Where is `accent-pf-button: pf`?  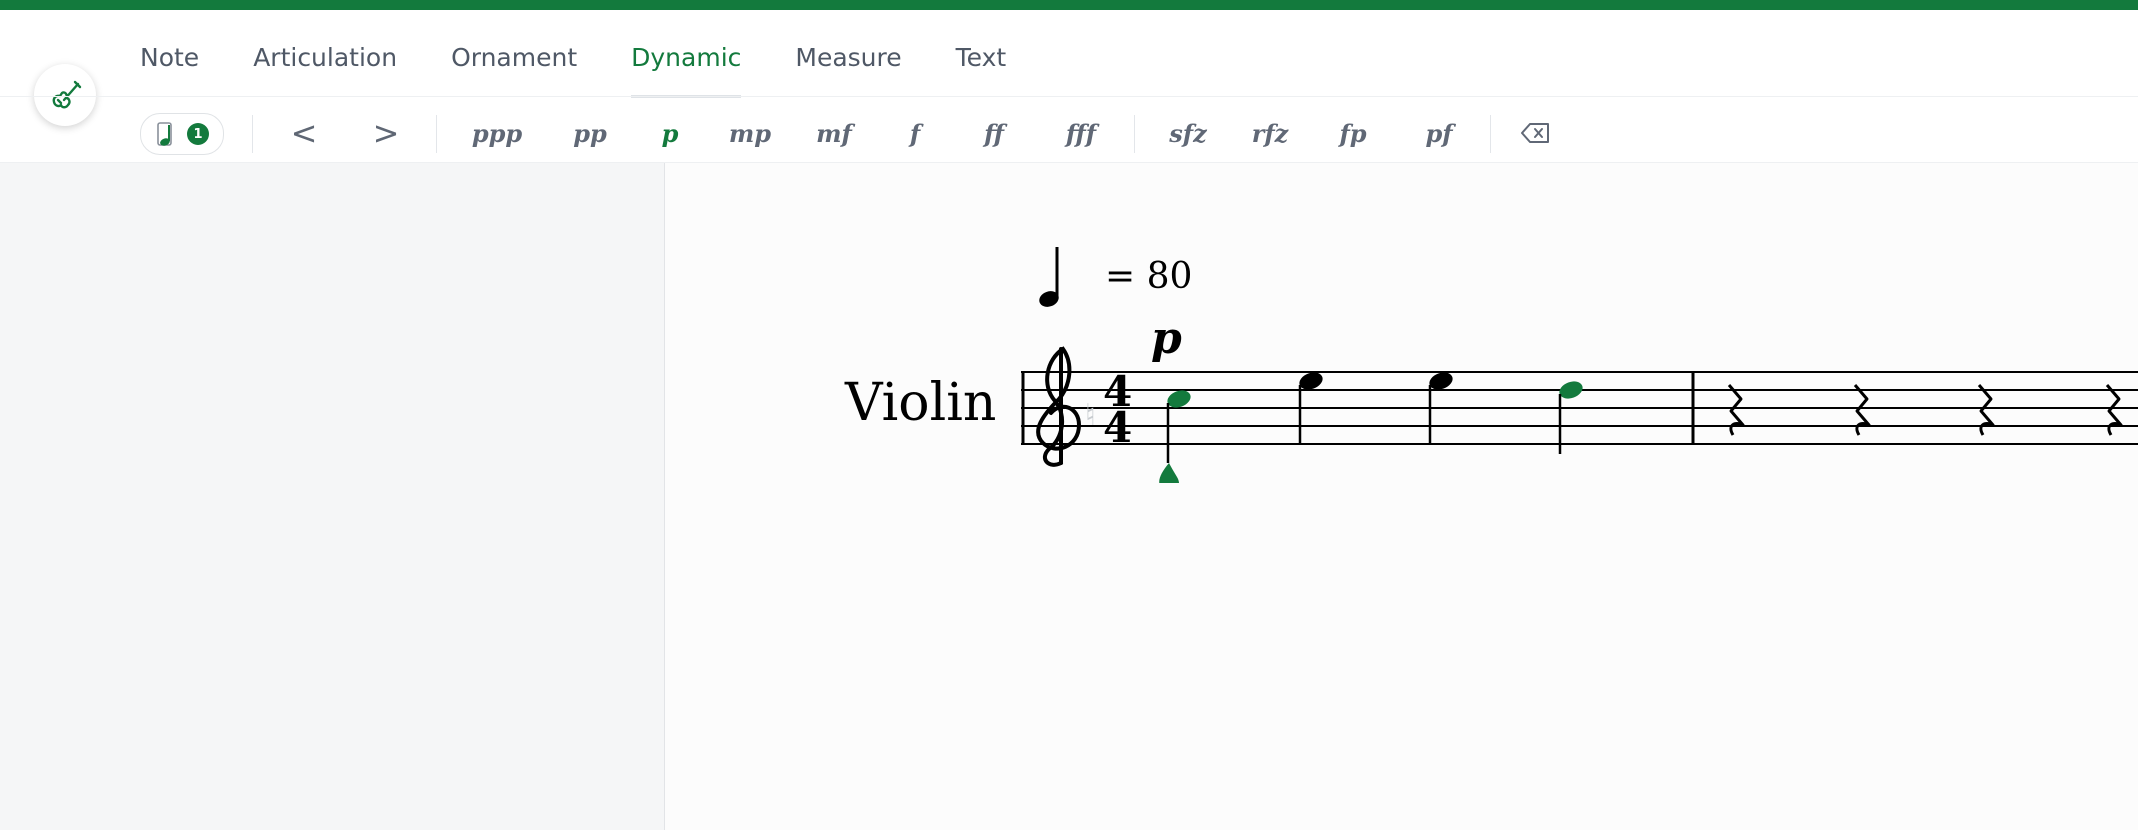
accent-pf-button: pf is located at coordinates (1439, 133).